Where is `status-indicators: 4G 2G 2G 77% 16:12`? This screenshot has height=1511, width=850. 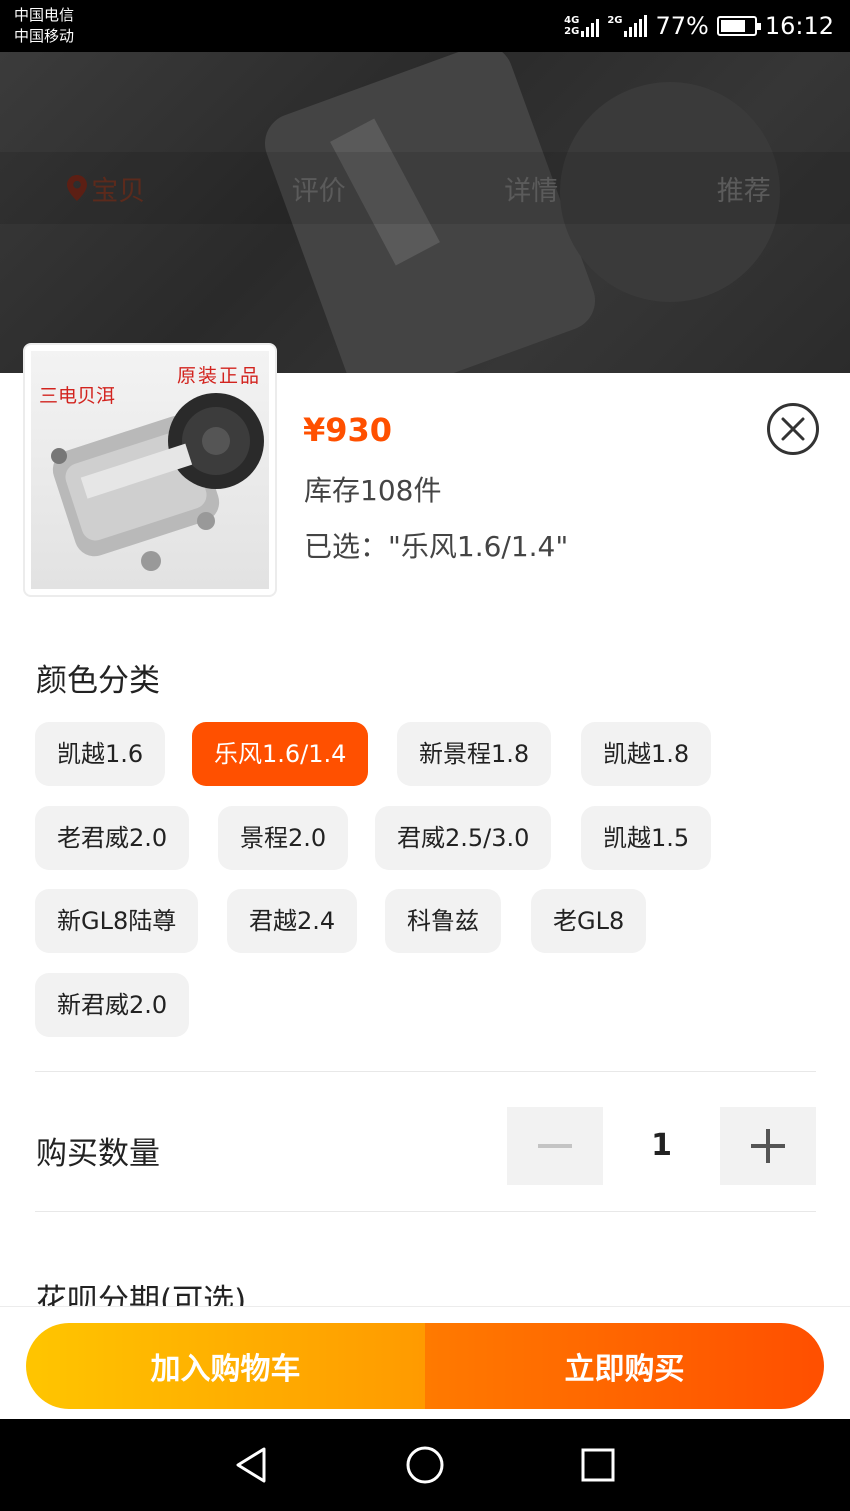
status-indicators: 4G 2G 2G 77% 16:12 is located at coordinates (699, 26).